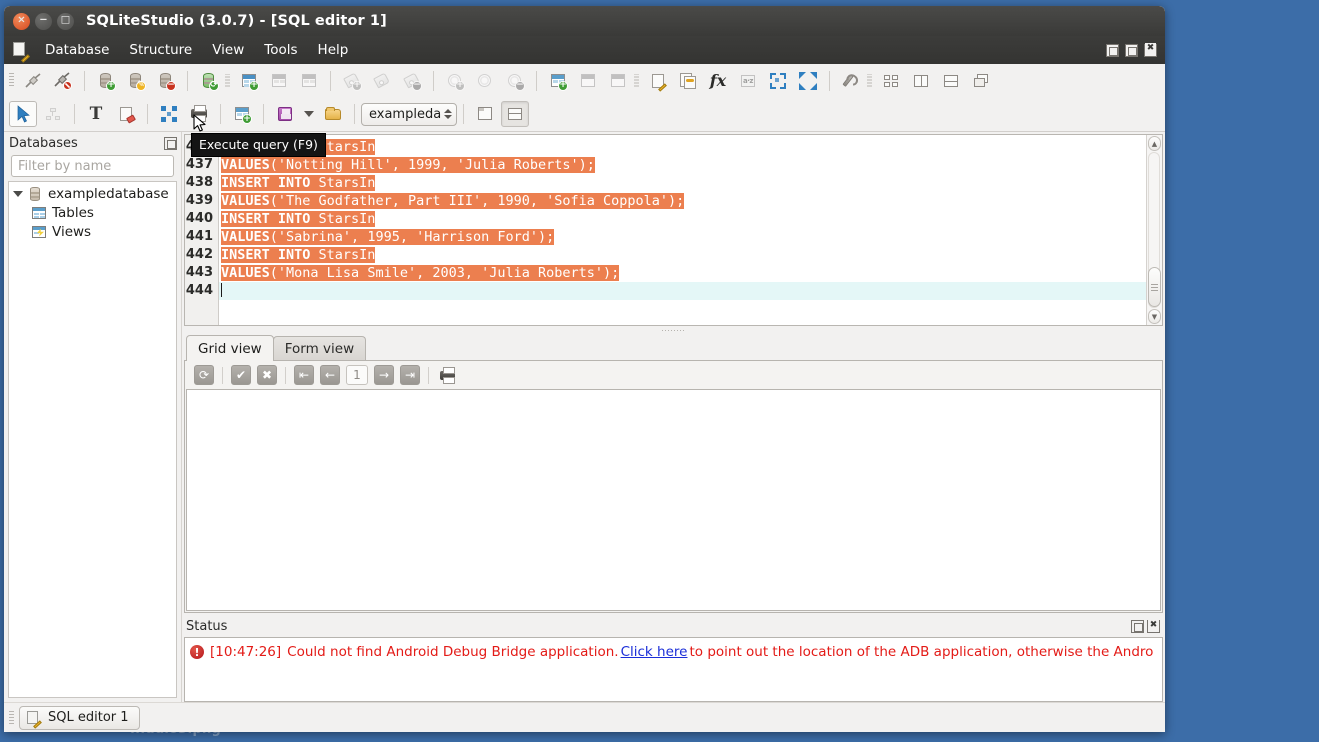 The width and height of the screenshot is (1319, 742). What do you see at coordinates (18, 193) in the screenshot?
I see `chevron-down-icon` at bounding box center [18, 193].